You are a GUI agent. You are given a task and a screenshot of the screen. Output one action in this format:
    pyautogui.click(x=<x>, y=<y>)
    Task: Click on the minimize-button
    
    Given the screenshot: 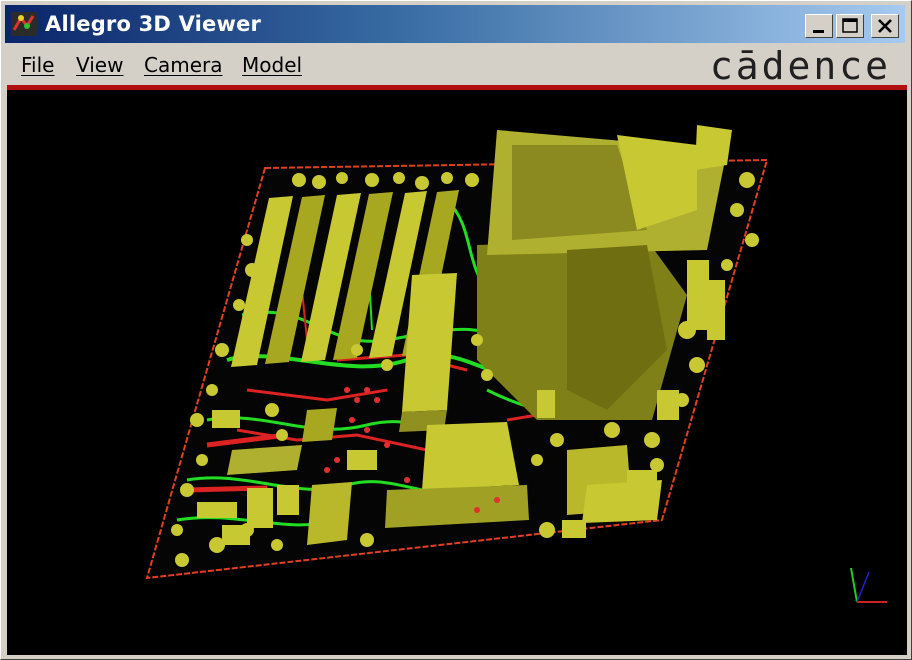 What is the action you would take?
    pyautogui.click(x=819, y=26)
    